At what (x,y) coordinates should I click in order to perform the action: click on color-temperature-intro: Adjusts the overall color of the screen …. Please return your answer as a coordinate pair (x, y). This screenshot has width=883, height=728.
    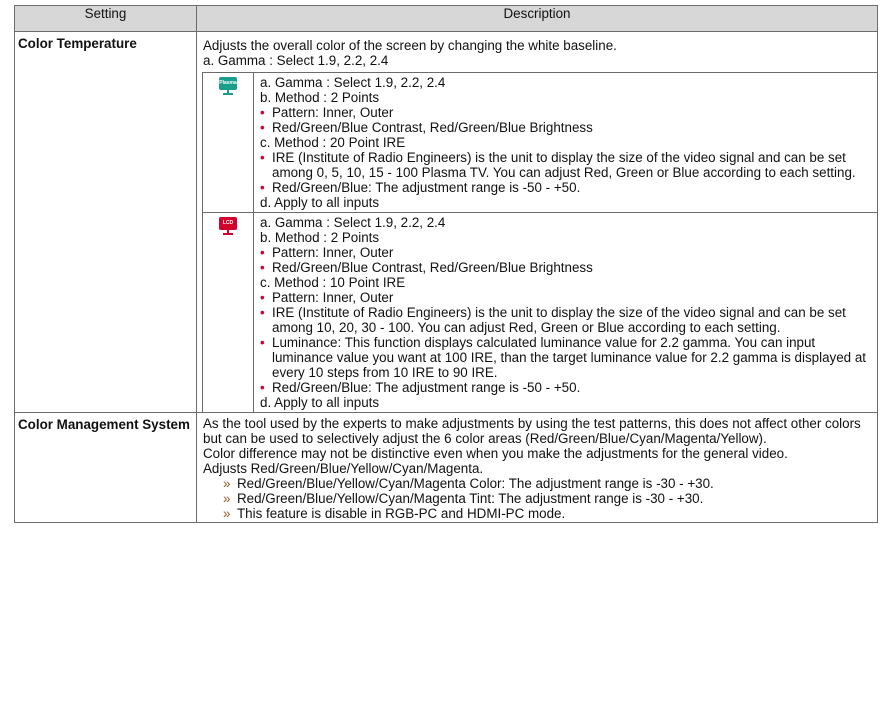
    Looking at the image, I should click on (537, 52).